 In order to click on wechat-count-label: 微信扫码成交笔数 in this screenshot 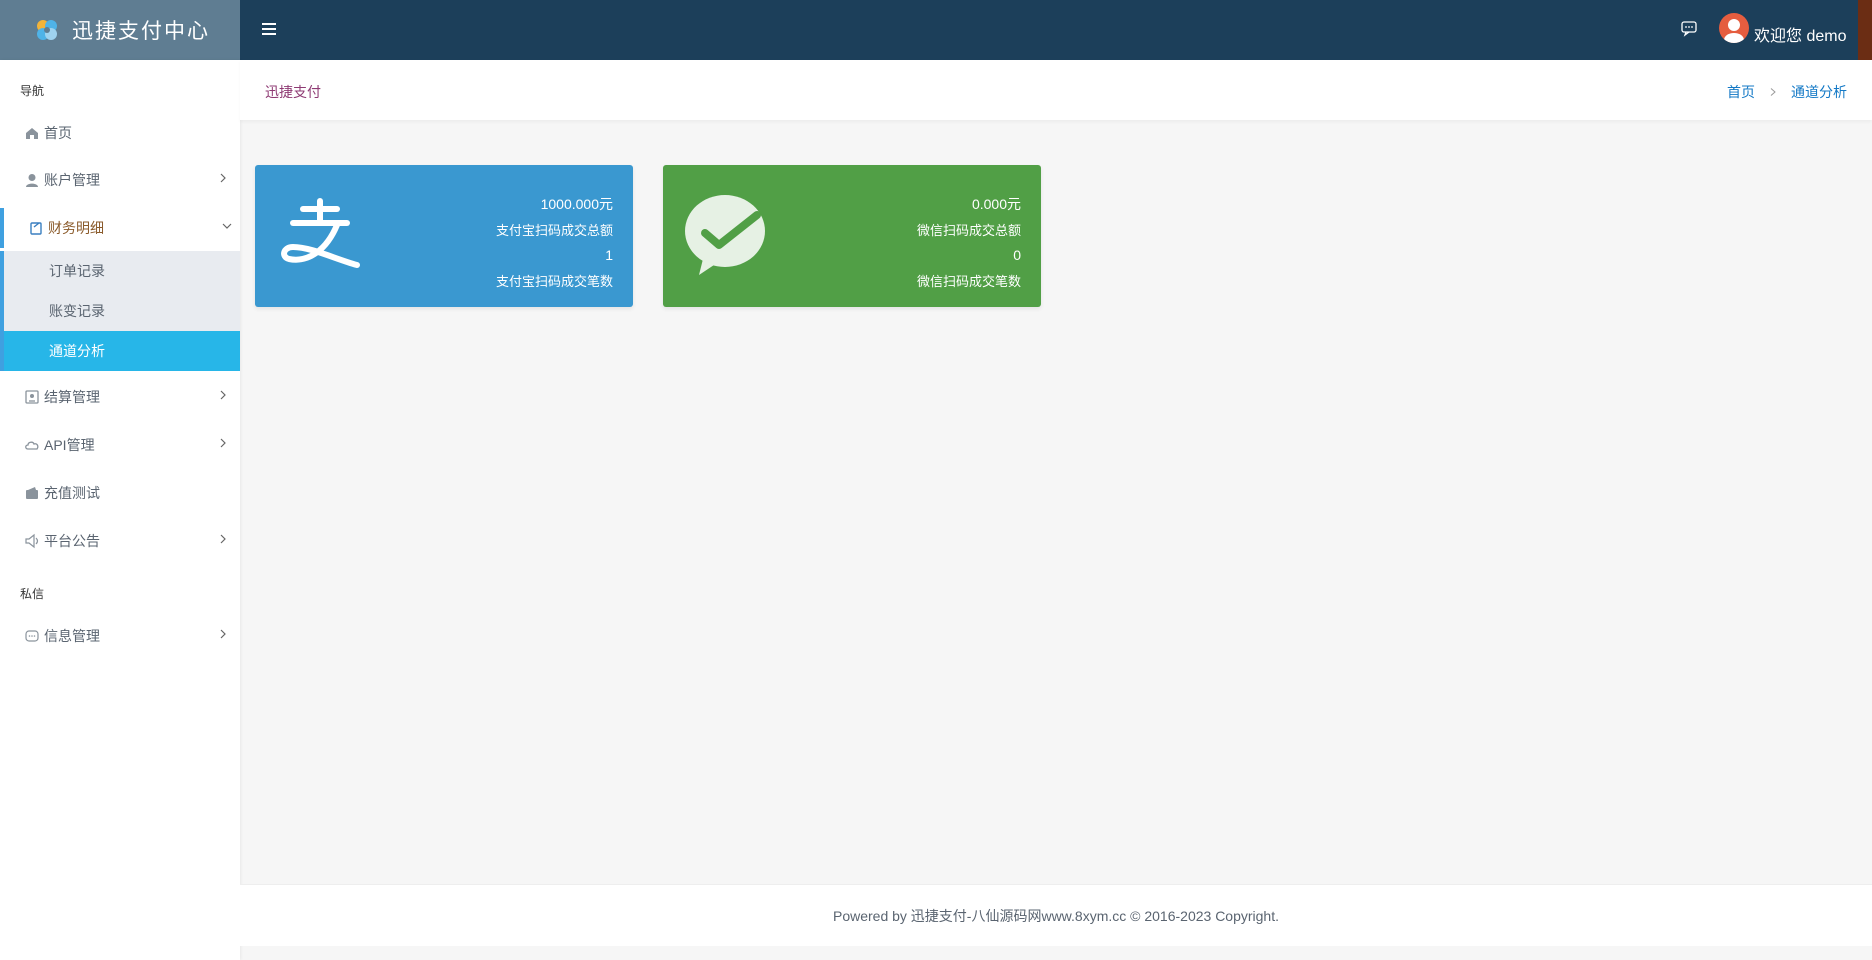, I will do `click(968, 281)`.